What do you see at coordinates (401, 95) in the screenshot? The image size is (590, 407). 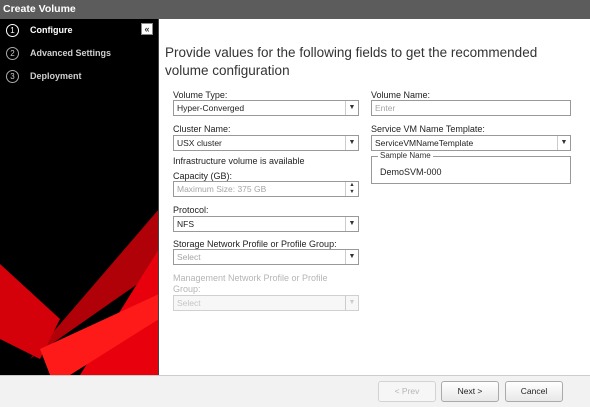 I see `volume-name-label: Volume Name:` at bounding box center [401, 95].